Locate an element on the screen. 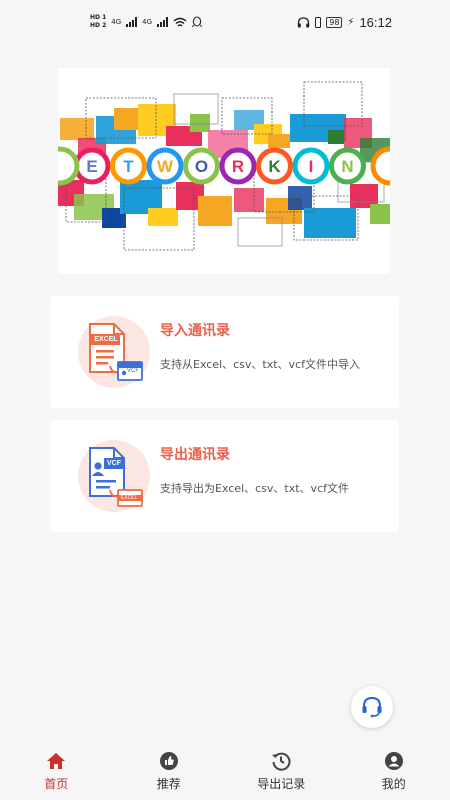 This screenshot has height=800, width=450. bottom-tab-bar: 首页 推荐 导出记录 我的 is located at coordinates (225, 770).